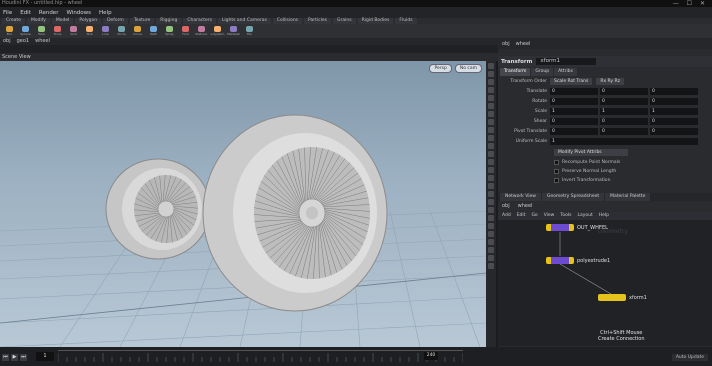 This screenshot has width=712, height=366. I want to click on path-segment: geo1, so click(23, 41).